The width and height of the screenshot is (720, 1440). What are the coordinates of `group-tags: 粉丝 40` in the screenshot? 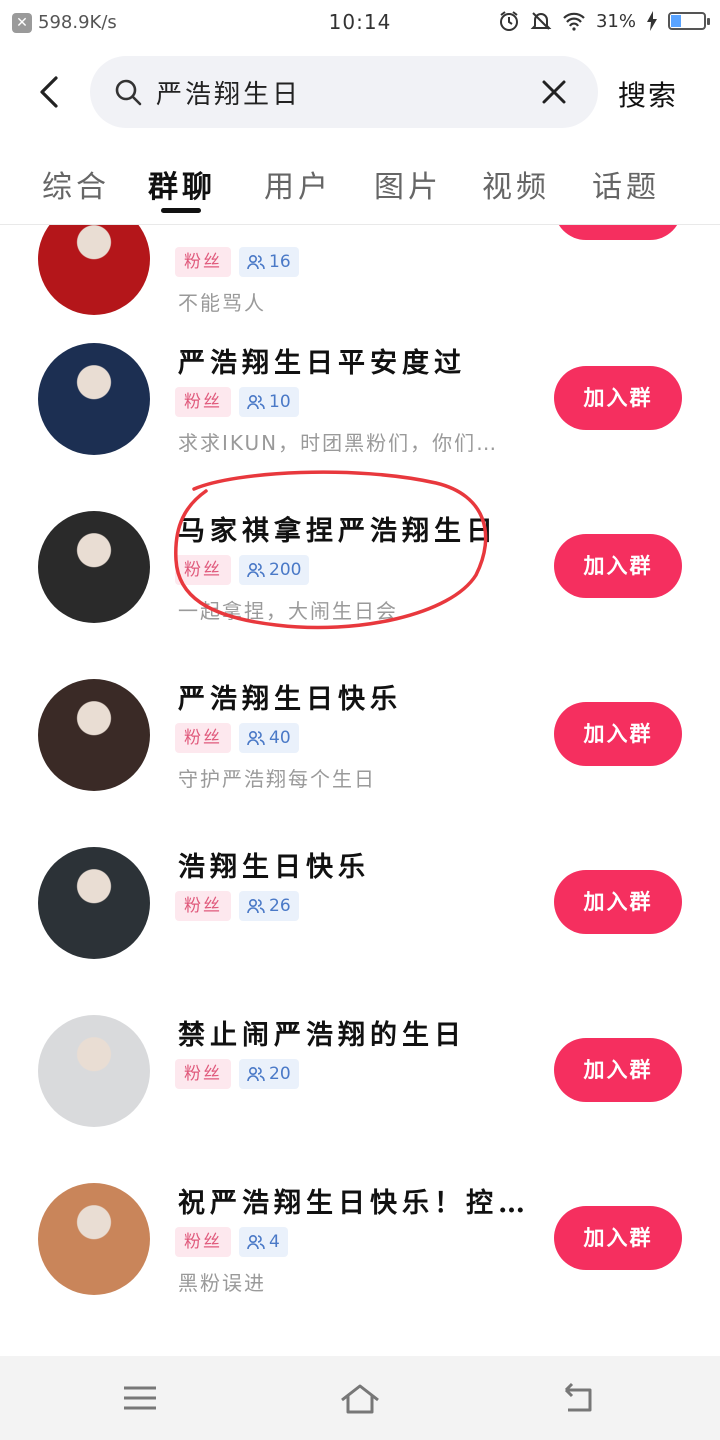 It's located at (237, 738).